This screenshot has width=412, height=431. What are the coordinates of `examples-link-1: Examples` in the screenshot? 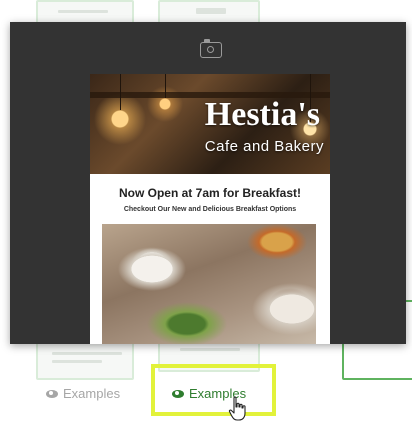 It's located at (83, 393).